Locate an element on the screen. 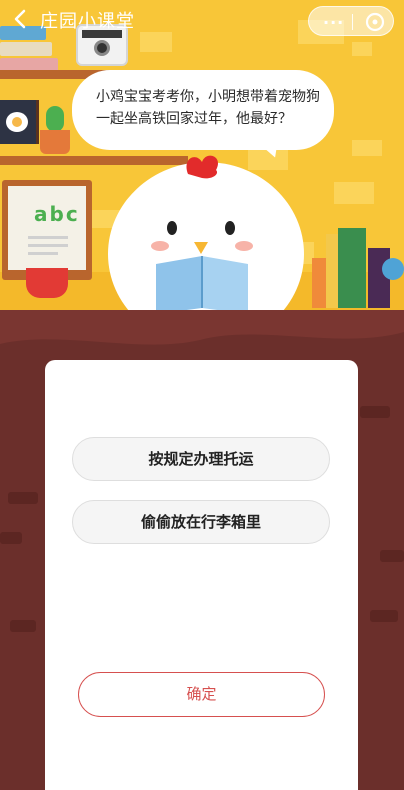 The height and width of the screenshot is (790, 404). back-arrow-icon is located at coordinates (21, 19).